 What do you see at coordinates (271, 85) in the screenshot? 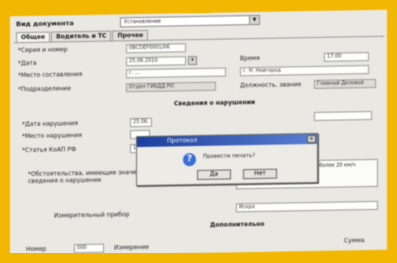
I see `position-label: Должность, звание` at bounding box center [271, 85].